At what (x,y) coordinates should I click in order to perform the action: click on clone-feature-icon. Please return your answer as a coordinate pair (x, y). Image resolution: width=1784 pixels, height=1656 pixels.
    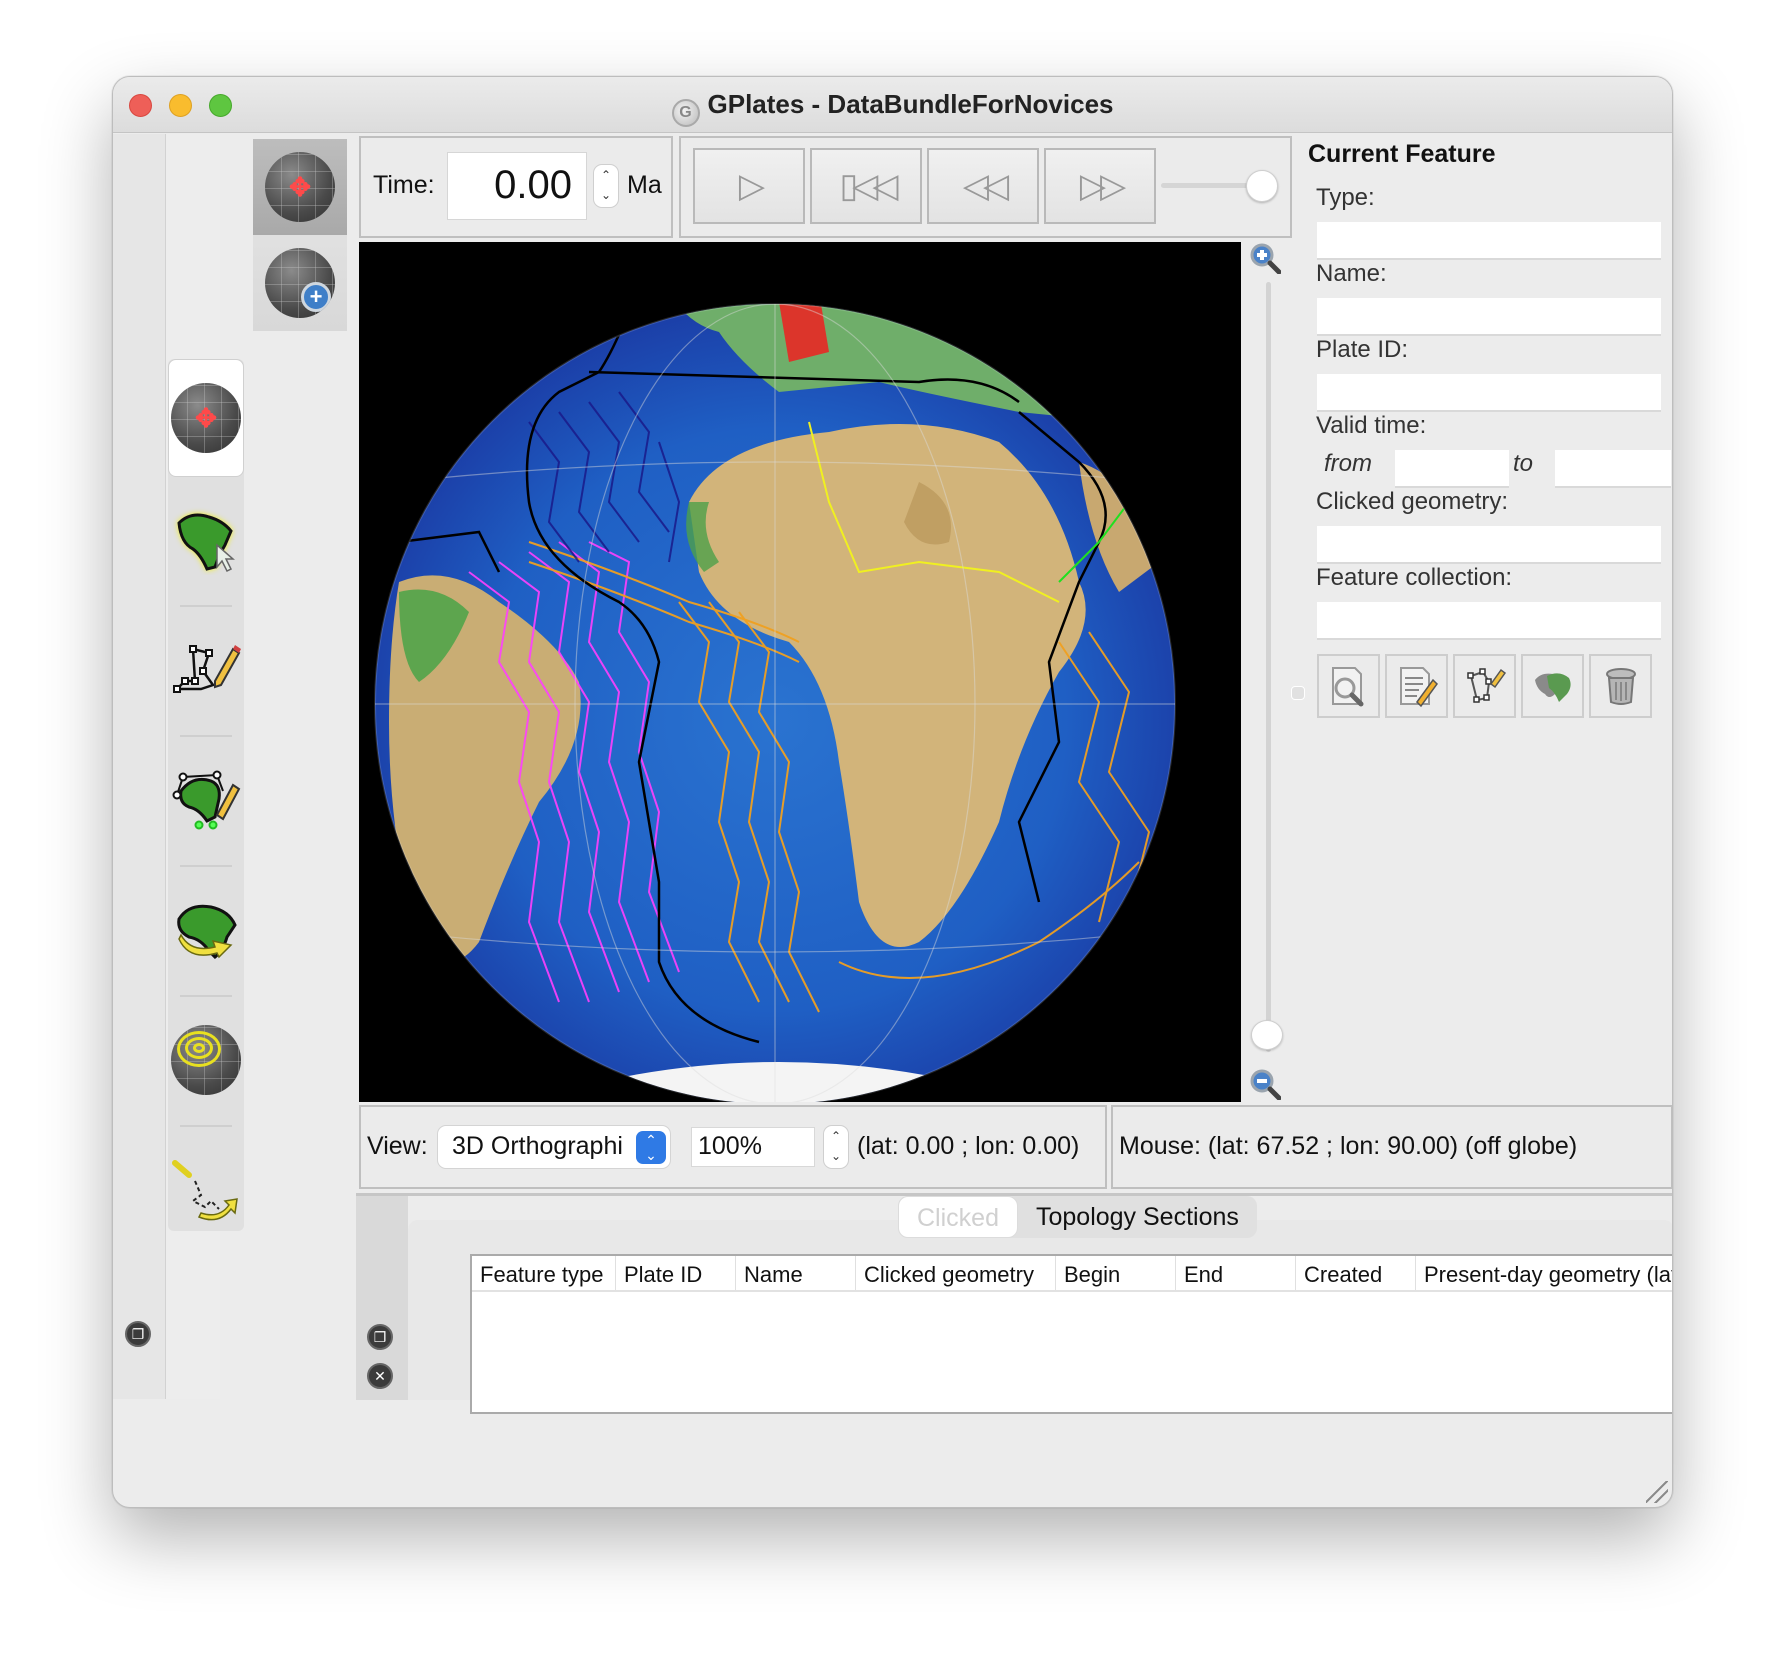
    Looking at the image, I should click on (1552, 687).